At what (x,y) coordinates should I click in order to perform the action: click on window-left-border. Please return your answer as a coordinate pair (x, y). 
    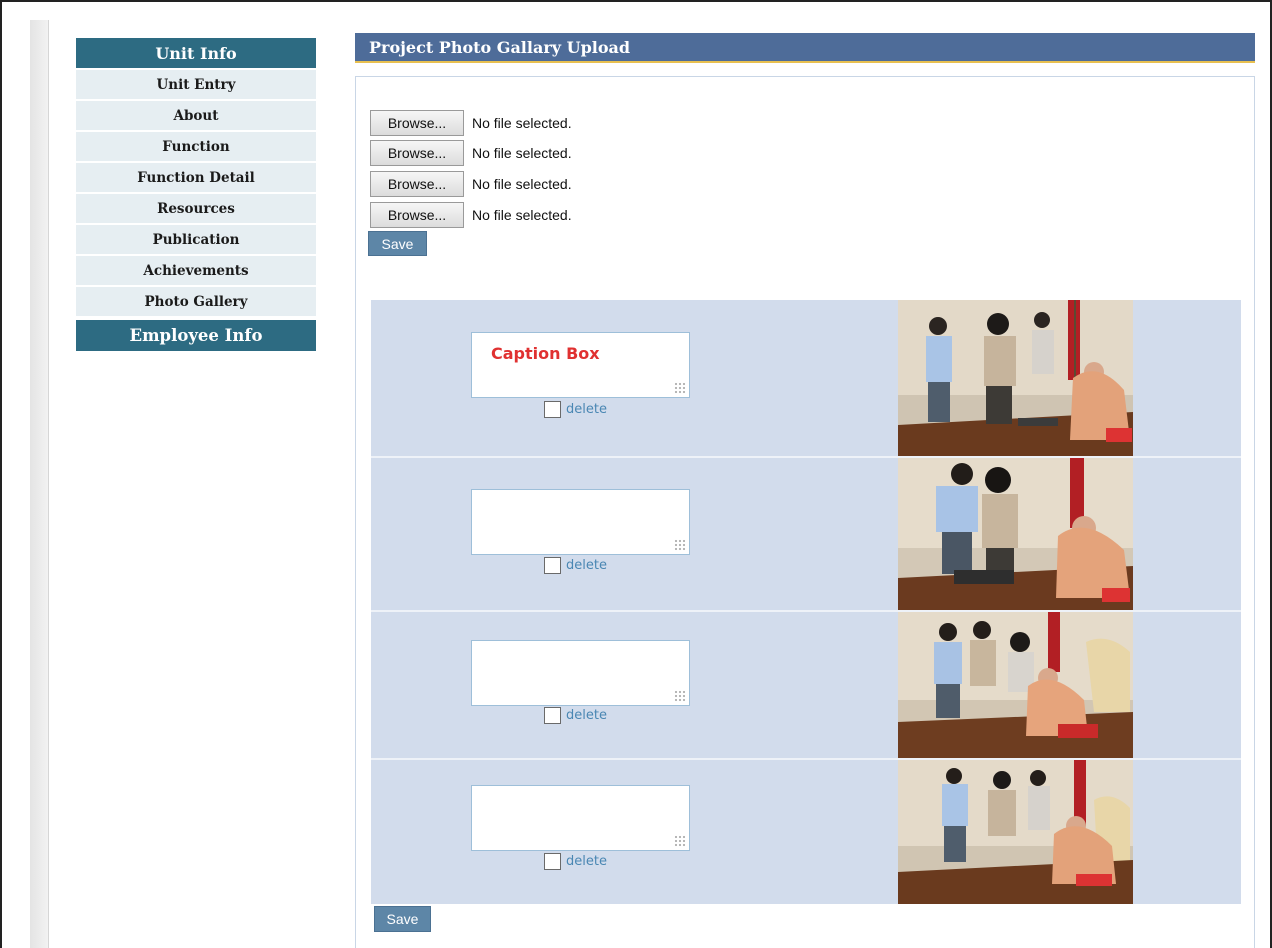
    Looking at the image, I should click on (1, 474).